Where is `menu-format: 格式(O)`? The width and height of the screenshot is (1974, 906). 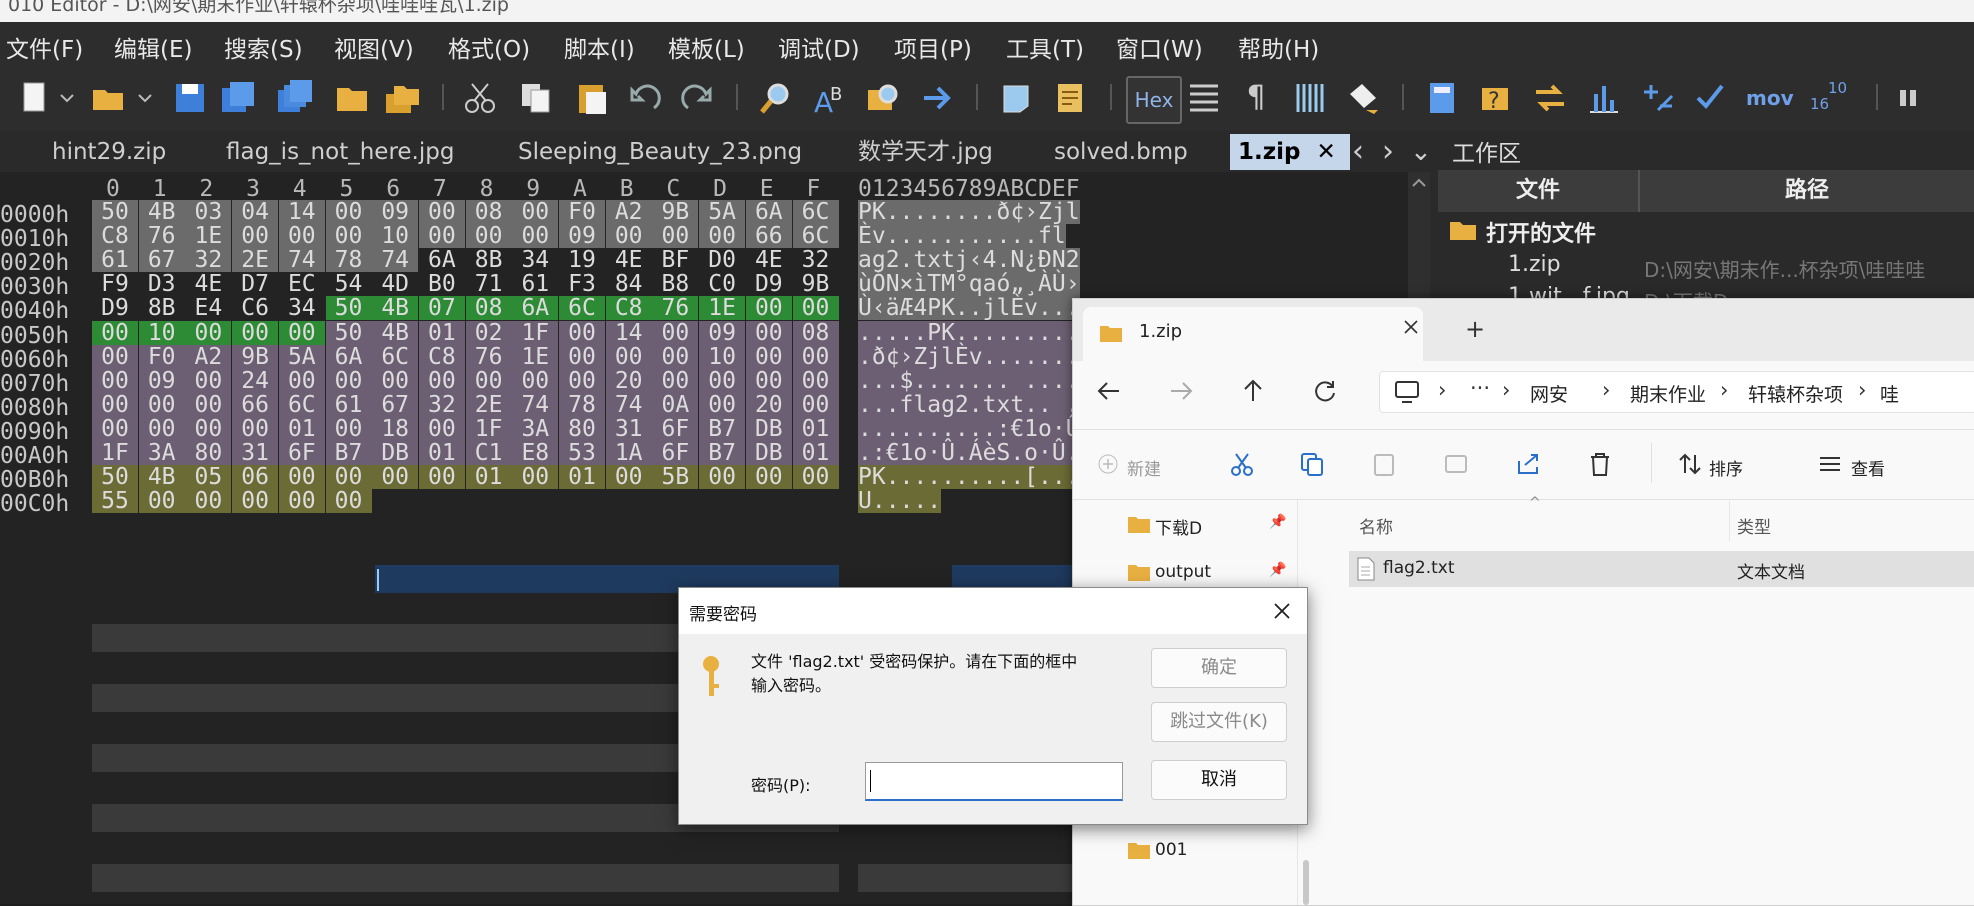
menu-format: 格式(O) is located at coordinates (489, 47).